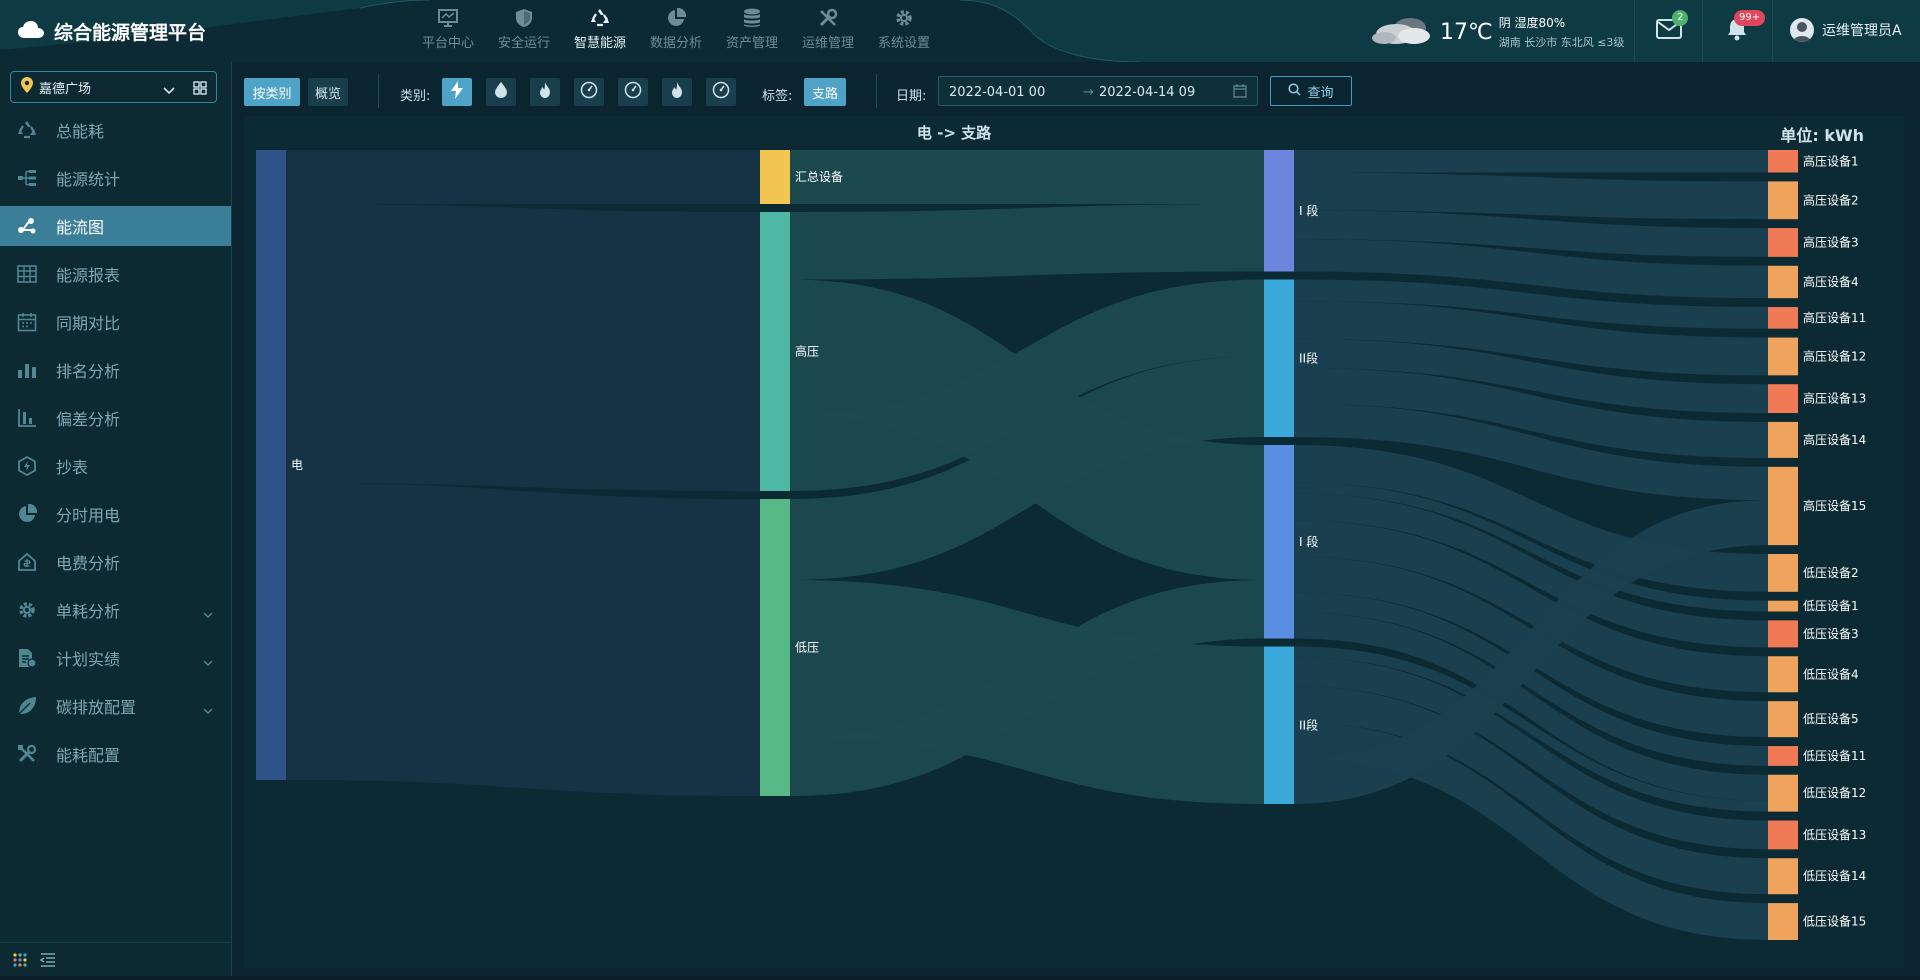  I want to click on sidebar-item-label: 计划实绩, so click(88, 659).